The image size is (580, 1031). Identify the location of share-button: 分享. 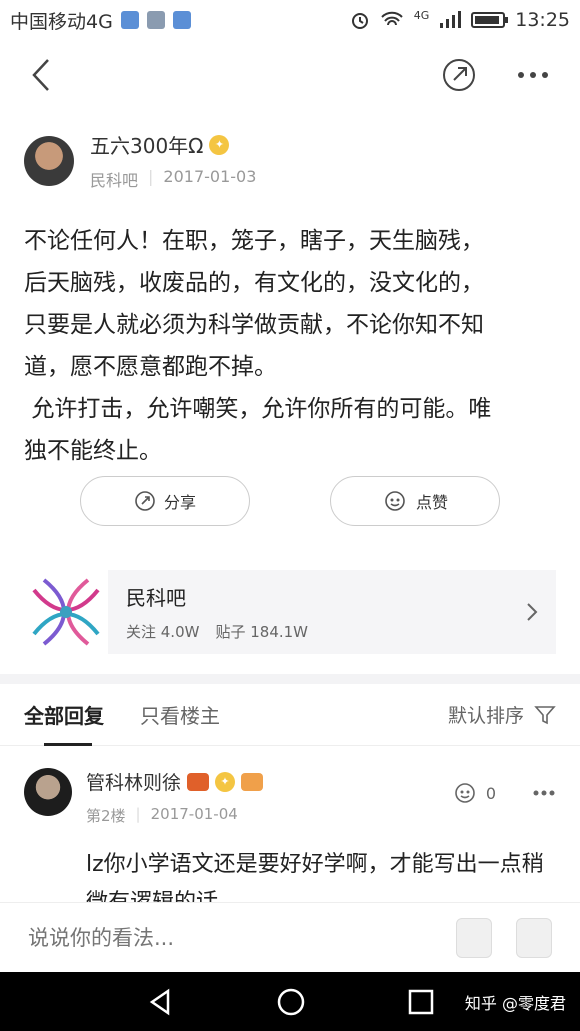
(165, 501).